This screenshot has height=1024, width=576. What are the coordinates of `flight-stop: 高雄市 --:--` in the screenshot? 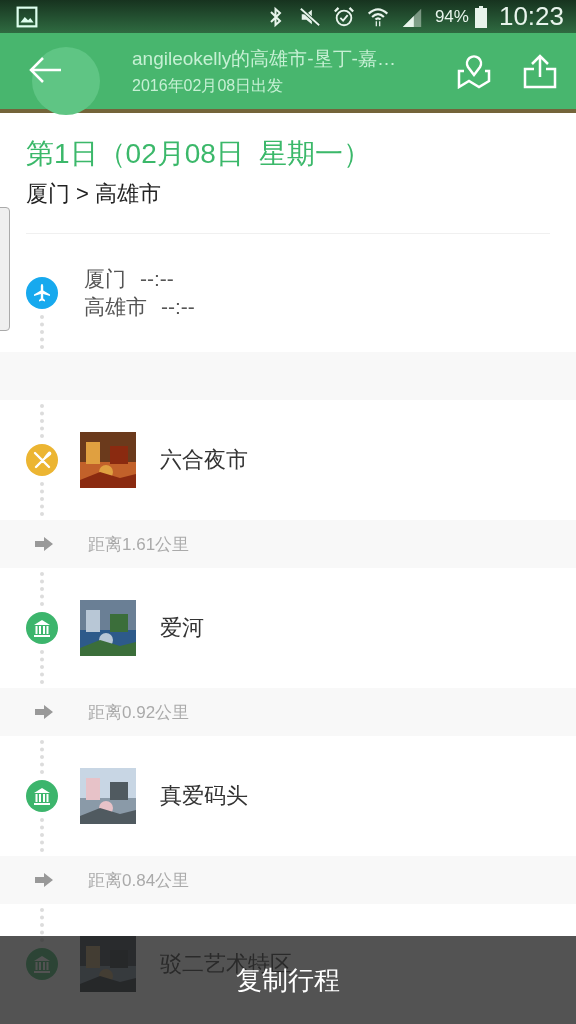 It's located at (139, 307).